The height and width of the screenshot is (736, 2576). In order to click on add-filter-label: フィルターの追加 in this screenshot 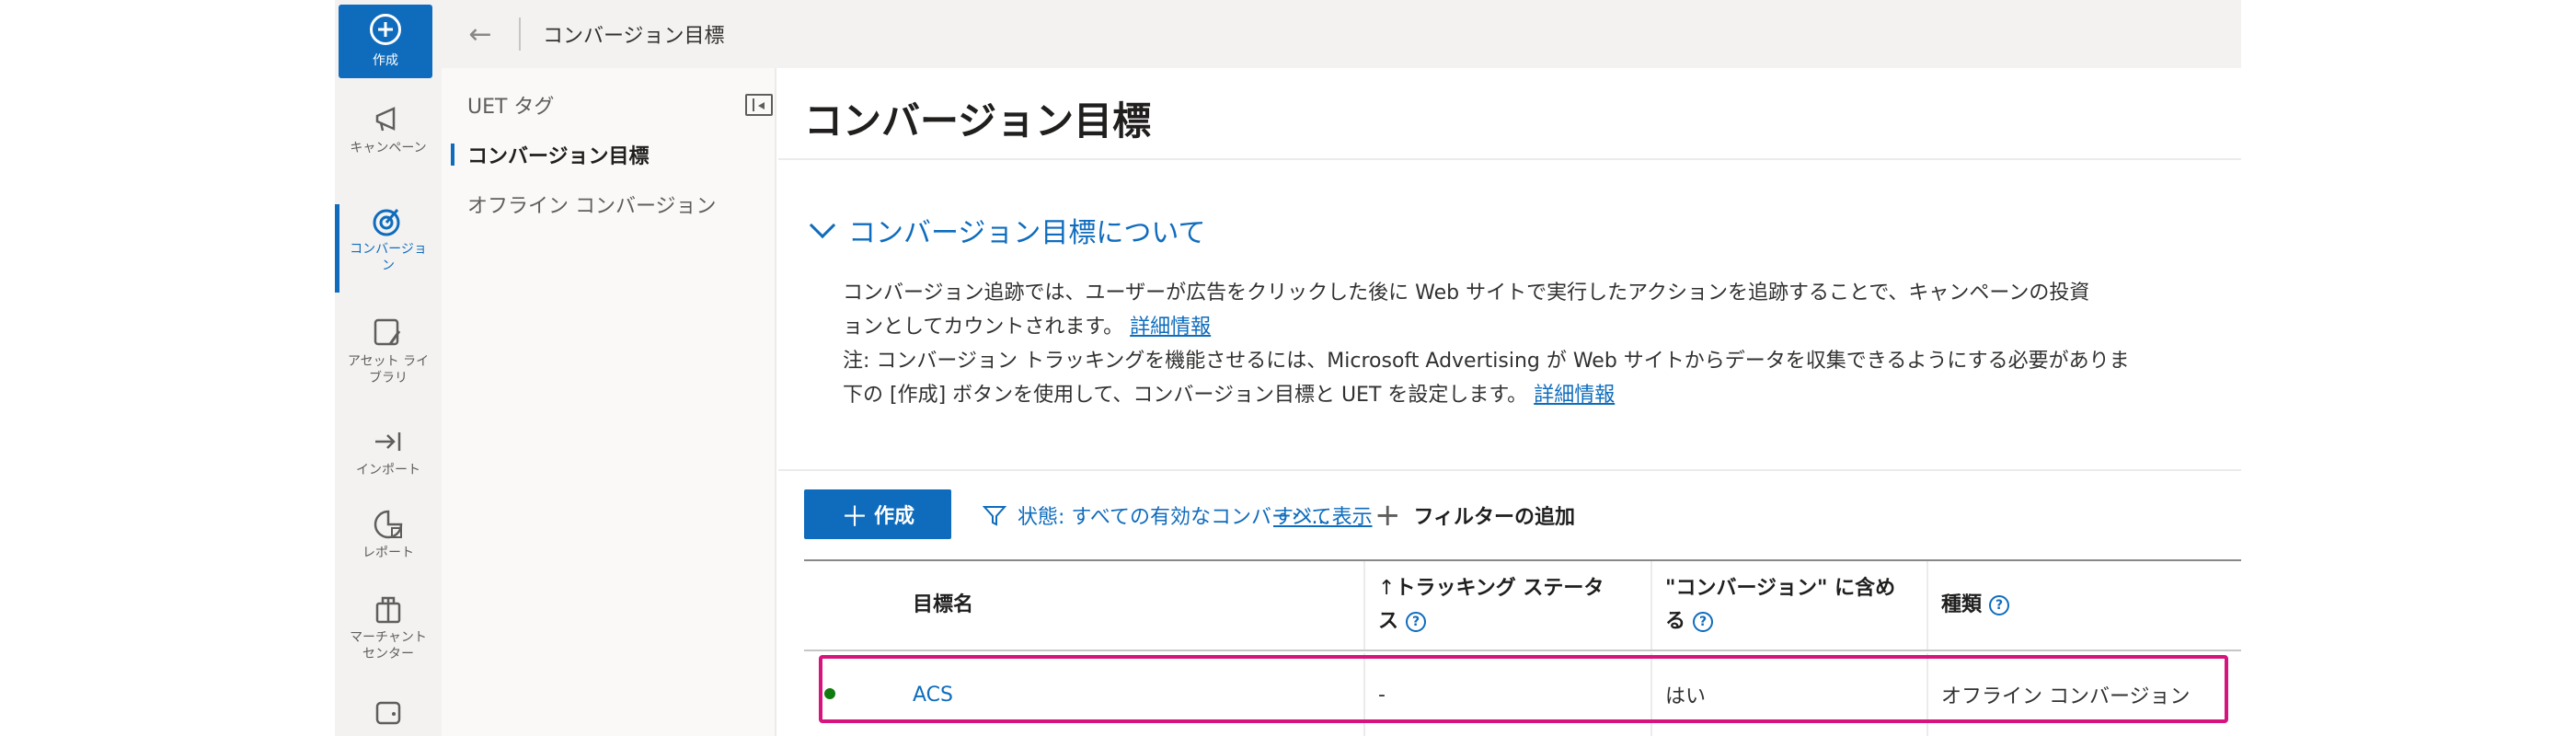, I will do `click(1494, 517)`.